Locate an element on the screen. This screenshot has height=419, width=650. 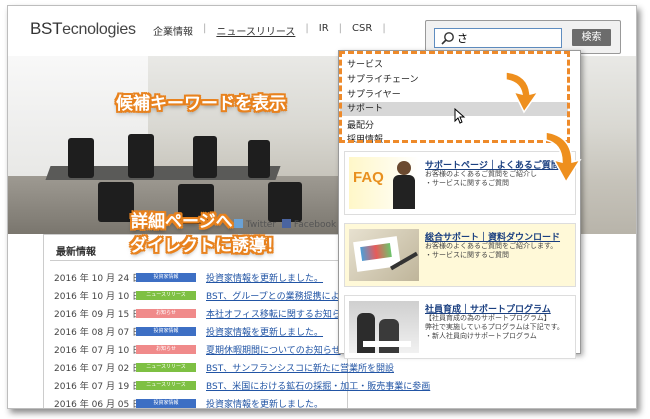
site-logo: BSTecnologies is located at coordinates (83, 29).